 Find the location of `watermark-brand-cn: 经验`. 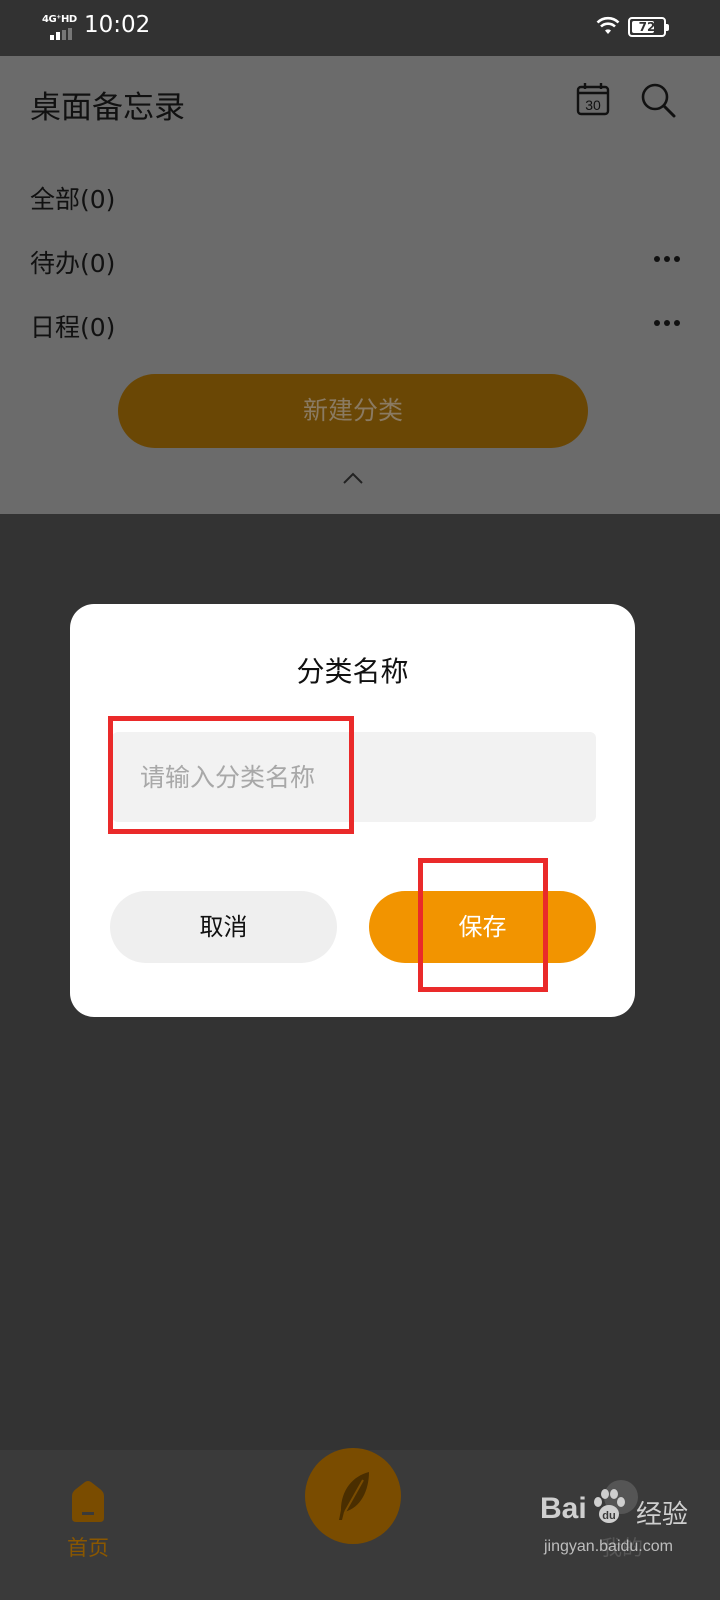

watermark-brand-cn: 经验 is located at coordinates (662, 1515).